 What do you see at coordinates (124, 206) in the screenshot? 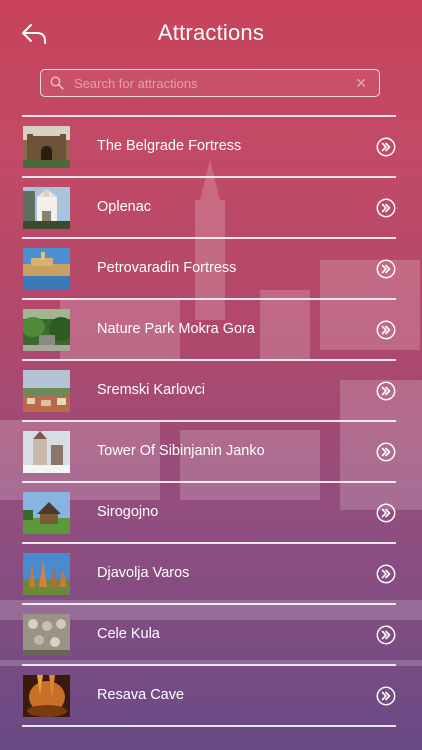
I see `list-item-label: Oplenac` at bounding box center [124, 206].